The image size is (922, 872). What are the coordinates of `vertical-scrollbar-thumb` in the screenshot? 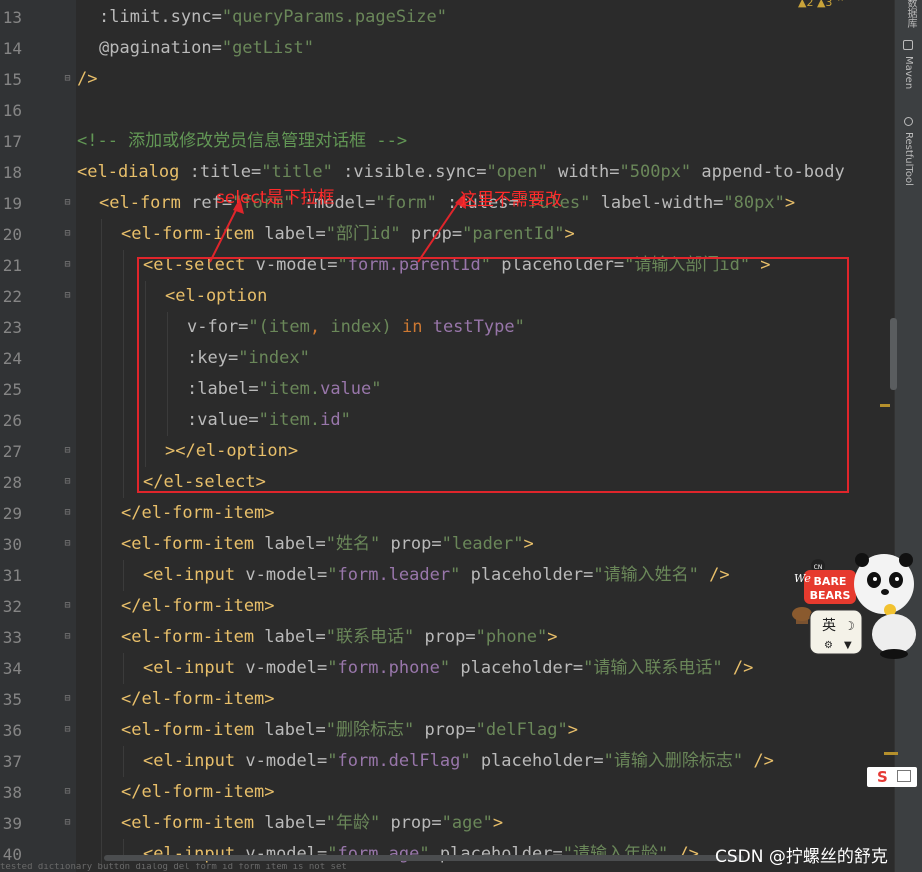 It's located at (893, 354).